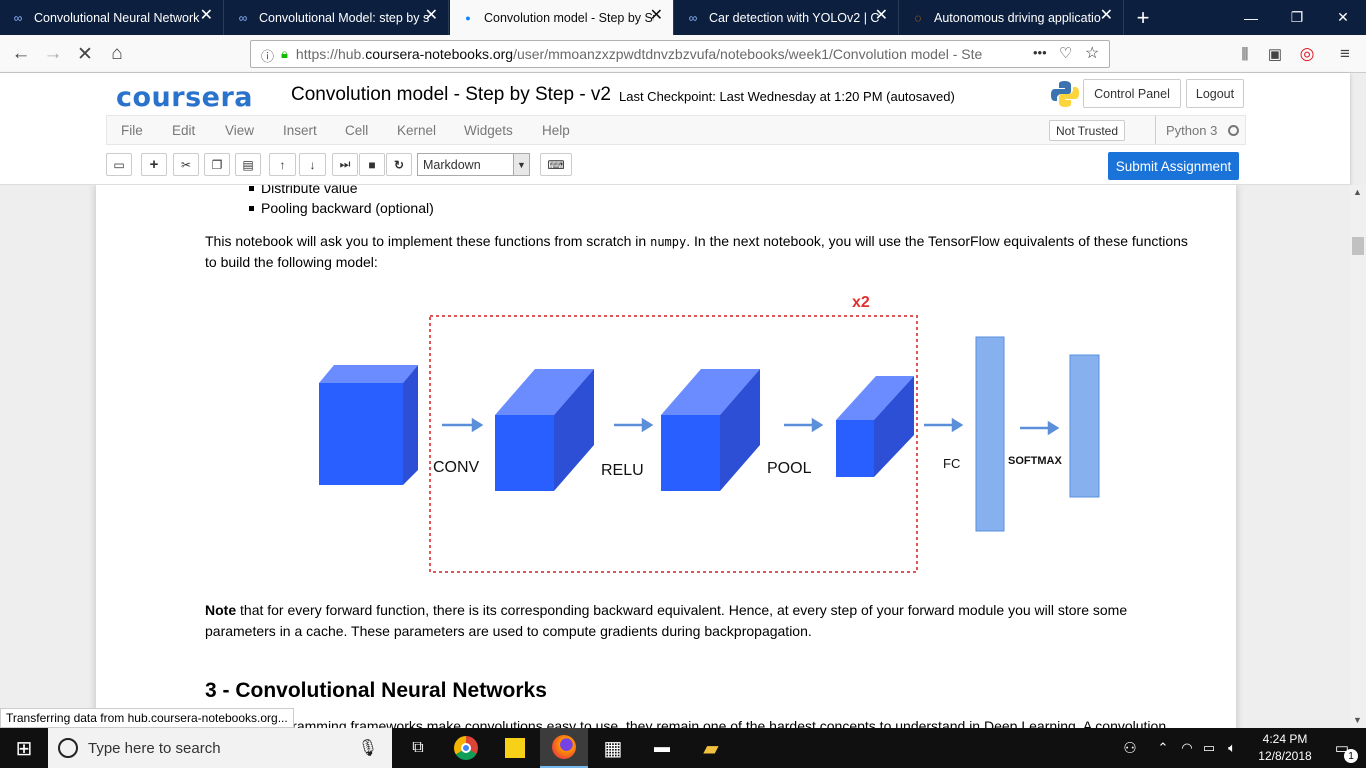 The height and width of the screenshot is (768, 1366). Describe the element at coordinates (1343, 17) in the screenshot. I see `window-close-icon: ✕` at that location.